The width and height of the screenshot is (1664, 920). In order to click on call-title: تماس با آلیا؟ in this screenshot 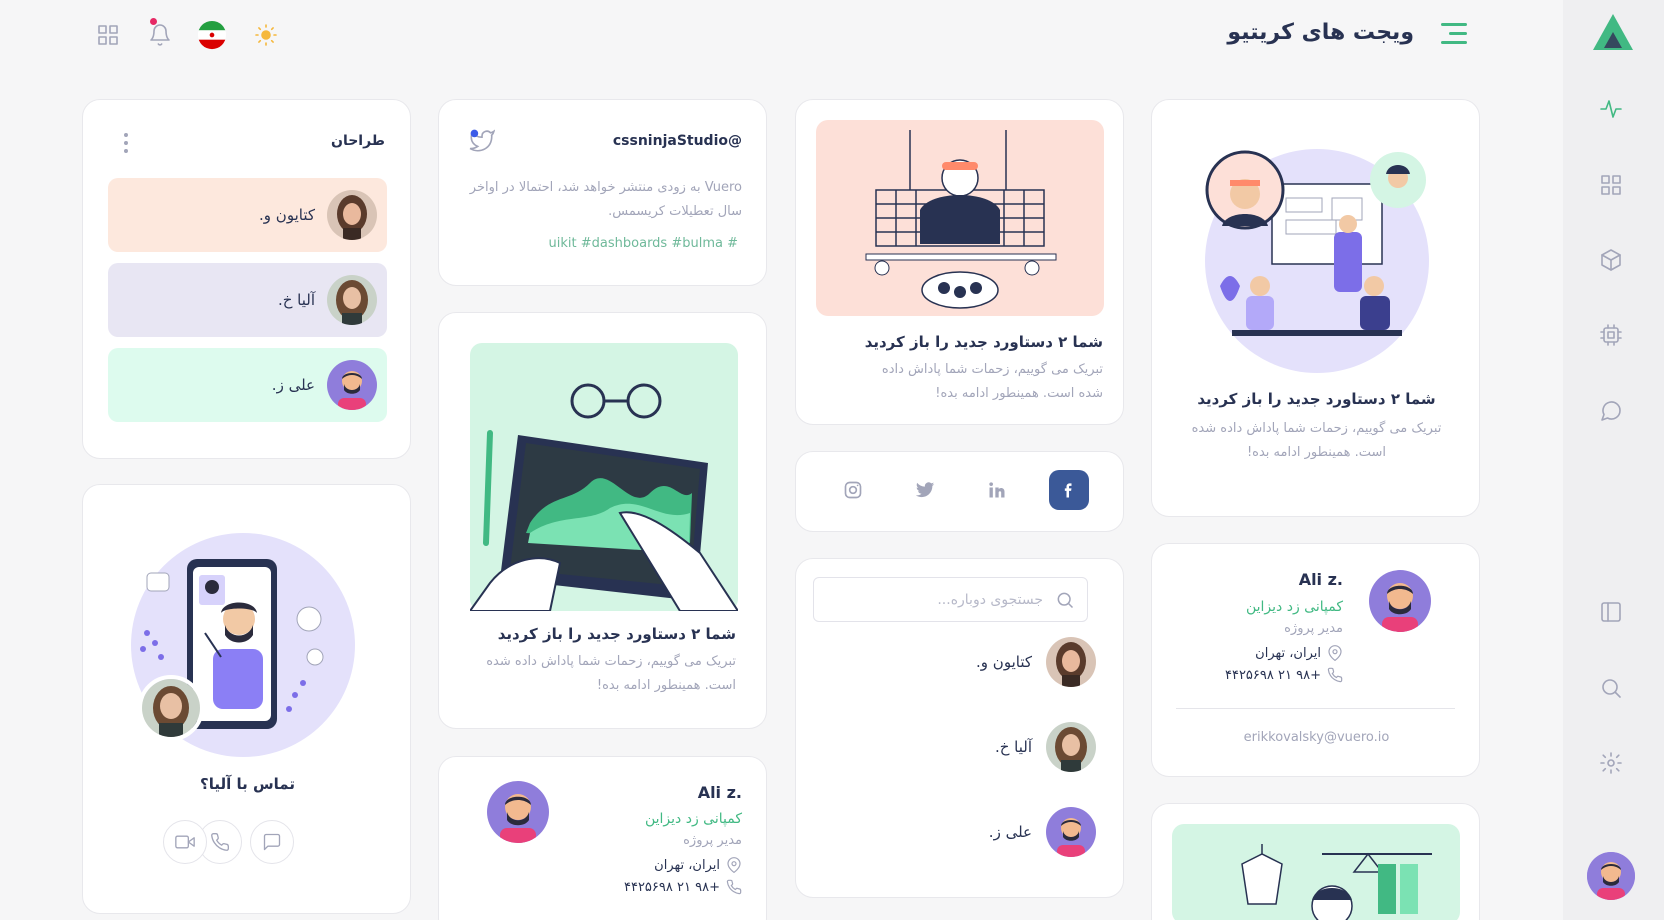, I will do `click(247, 784)`.